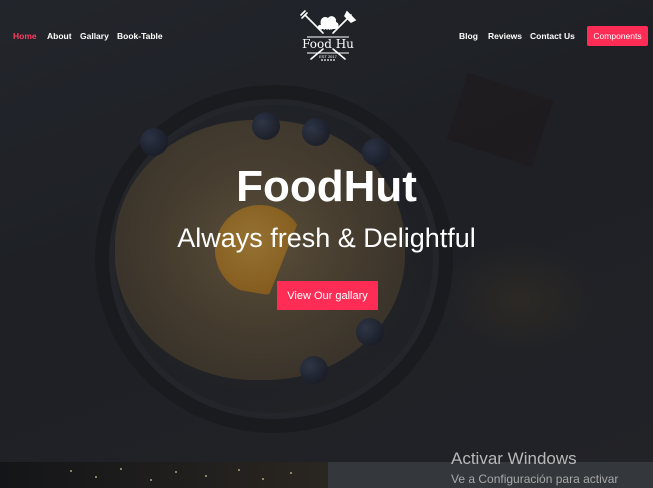 This screenshot has width=653, height=488. What do you see at coordinates (505, 36) in the screenshot?
I see `nav-reviews-link: Reviews` at bounding box center [505, 36].